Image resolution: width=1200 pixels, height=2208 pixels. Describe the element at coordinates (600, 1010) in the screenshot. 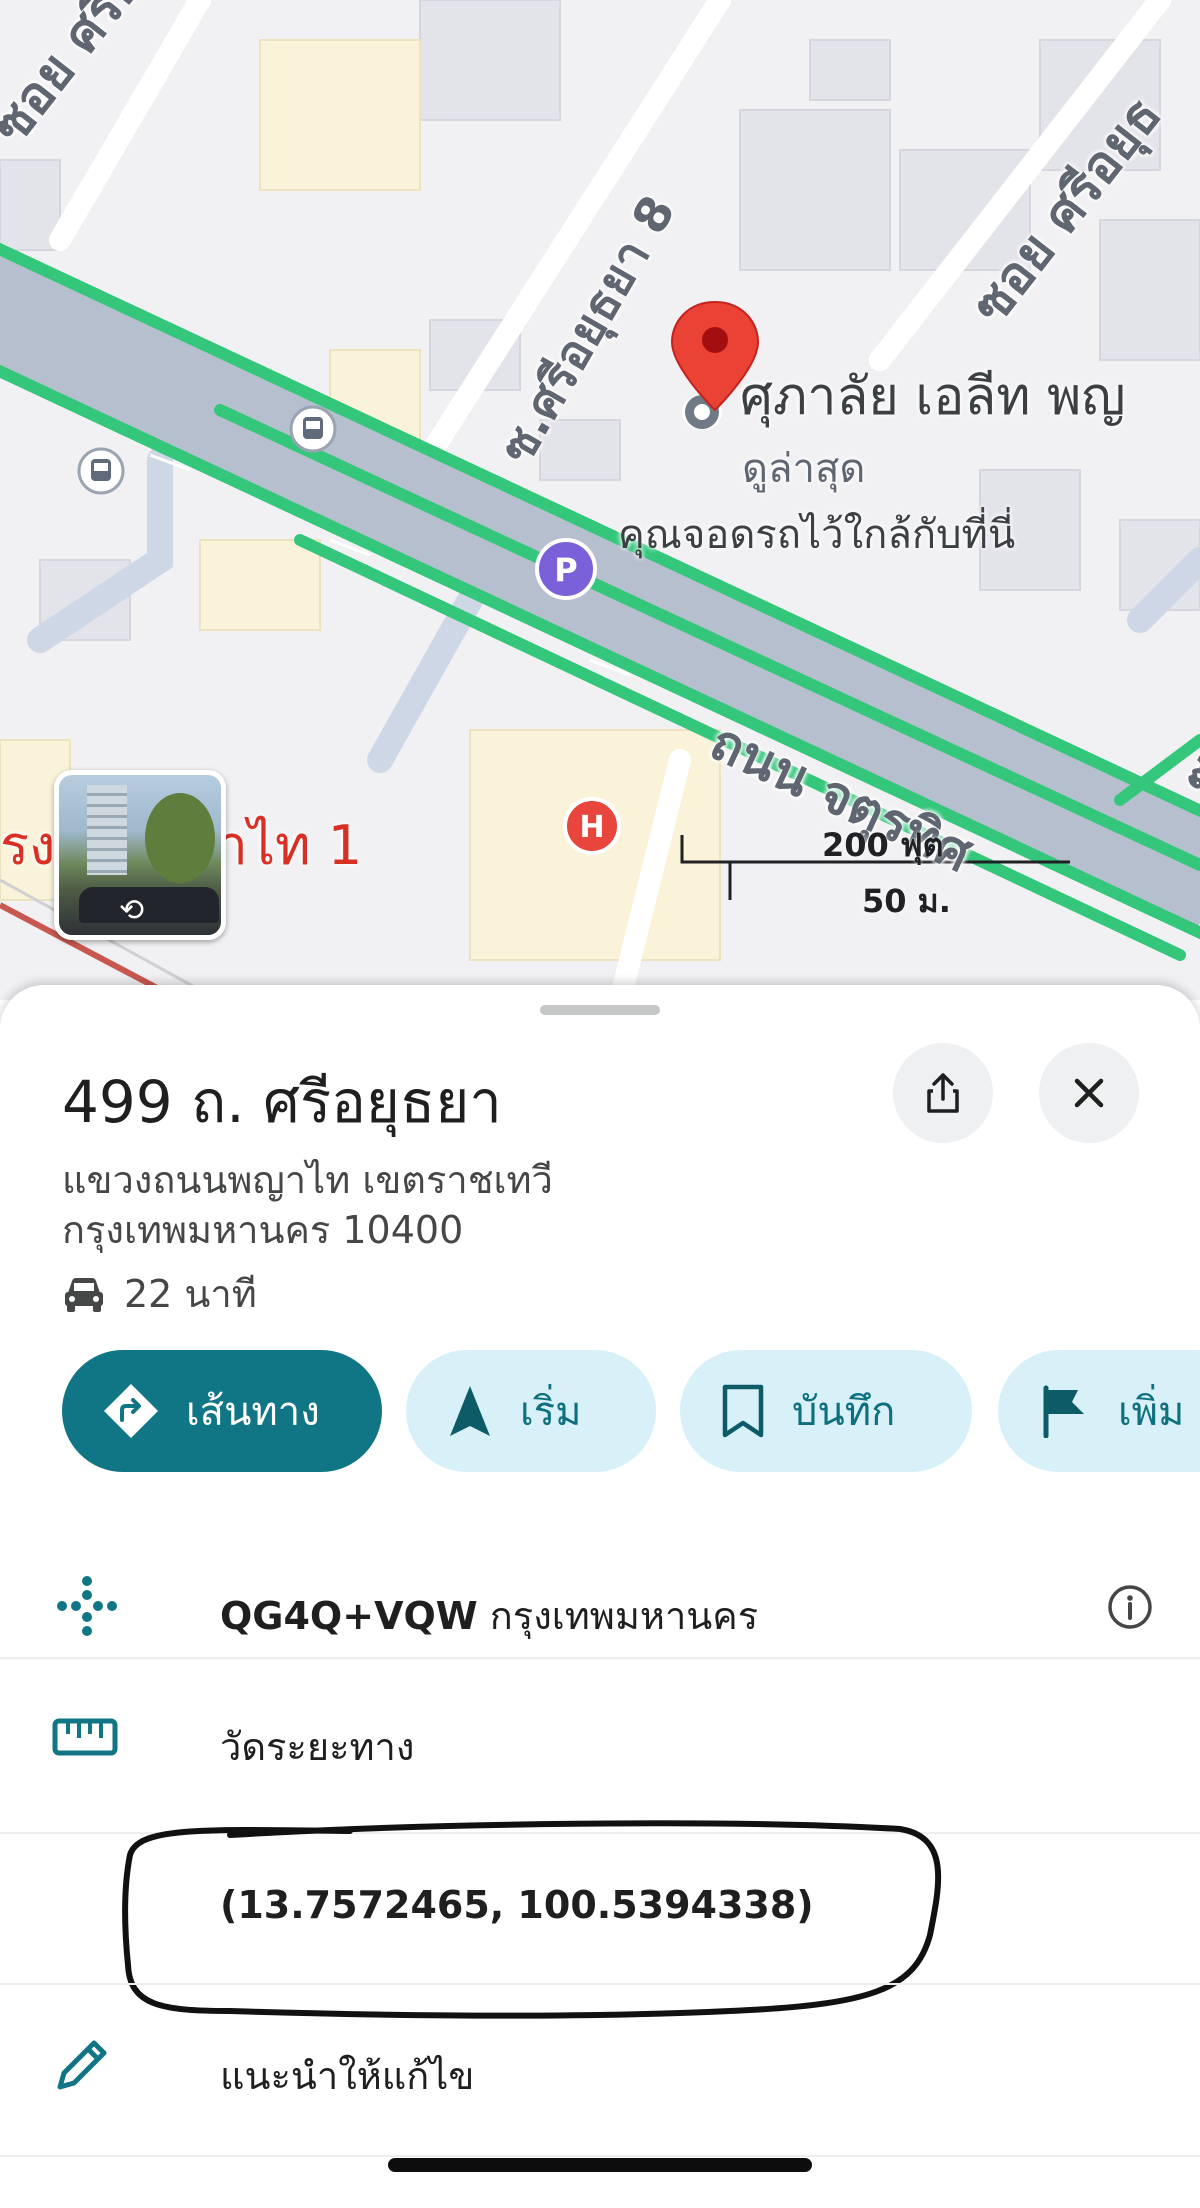

I see `drag-handle` at that location.